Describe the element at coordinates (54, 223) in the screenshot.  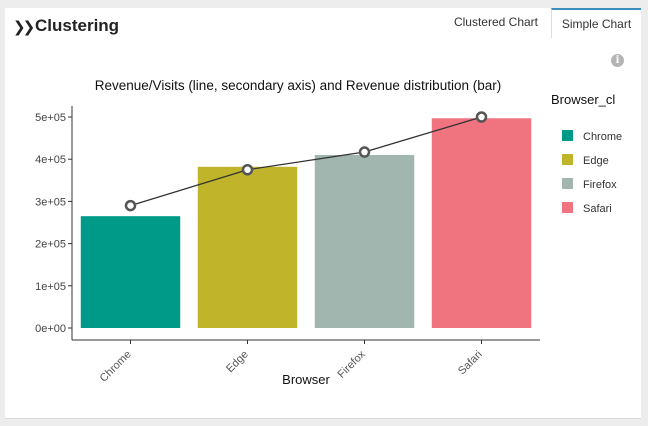
I see `y-axis: 0e+00 1e+05 2e+05 3e+05 4e+05 5e+05` at that location.